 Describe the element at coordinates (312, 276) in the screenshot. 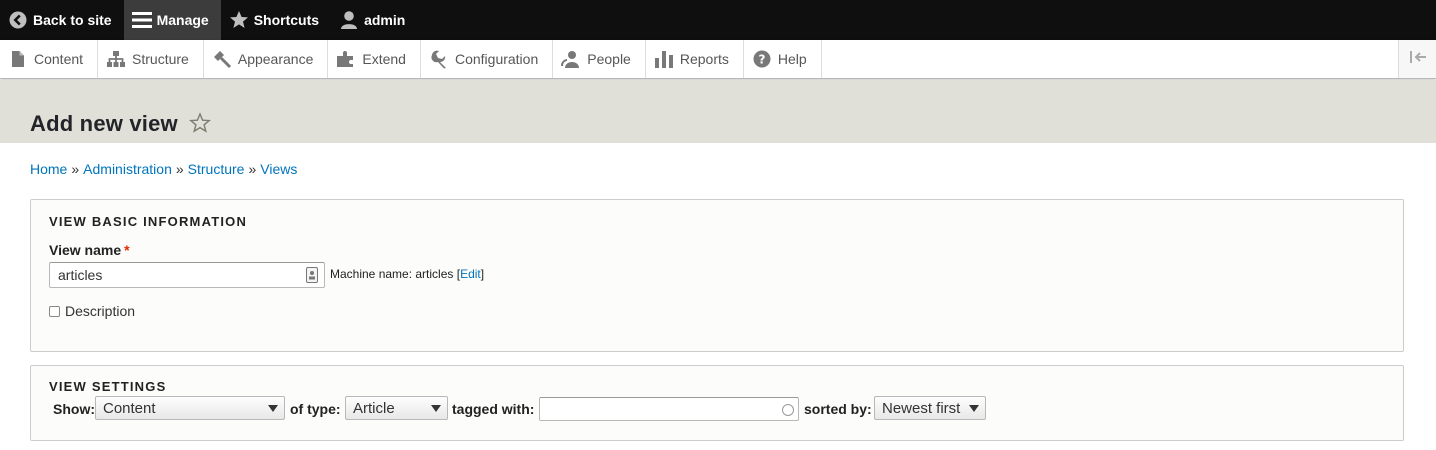

I see `contact-card-icon` at that location.